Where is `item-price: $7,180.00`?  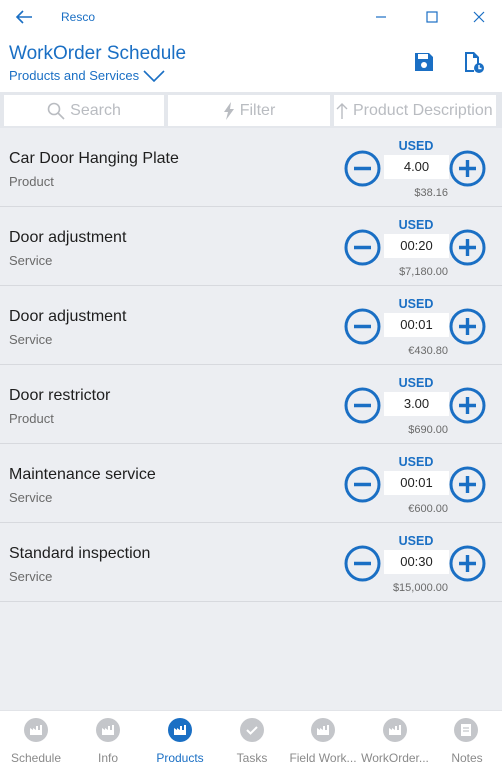 item-price: $7,180.00 is located at coordinates (423, 272).